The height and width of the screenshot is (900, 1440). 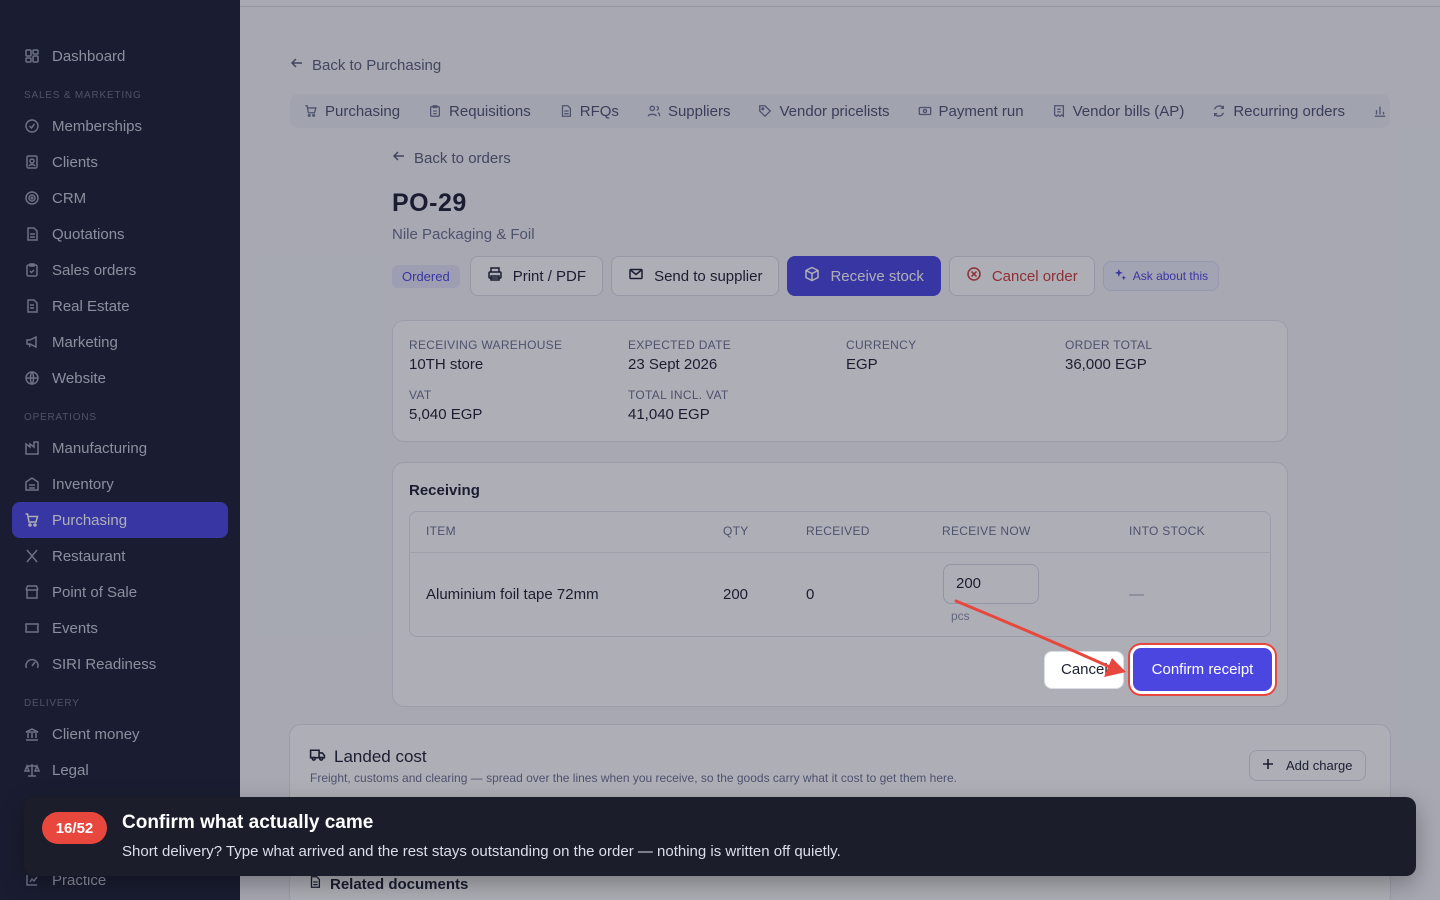 What do you see at coordinates (32, 592) in the screenshot?
I see `store-icon` at bounding box center [32, 592].